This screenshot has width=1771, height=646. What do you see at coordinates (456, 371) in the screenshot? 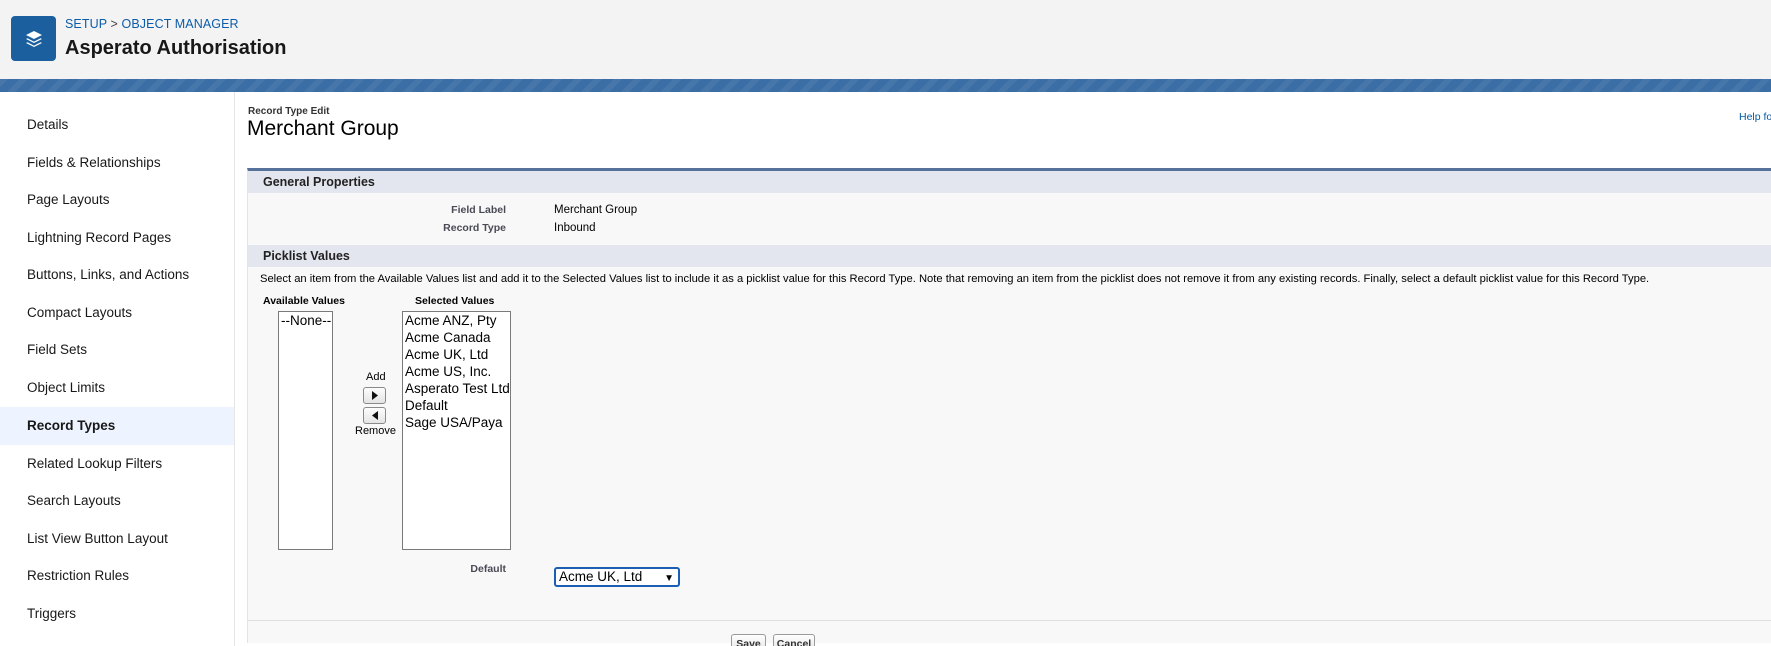
I see `selected-value-option: Acme US, Inc.` at bounding box center [456, 371].